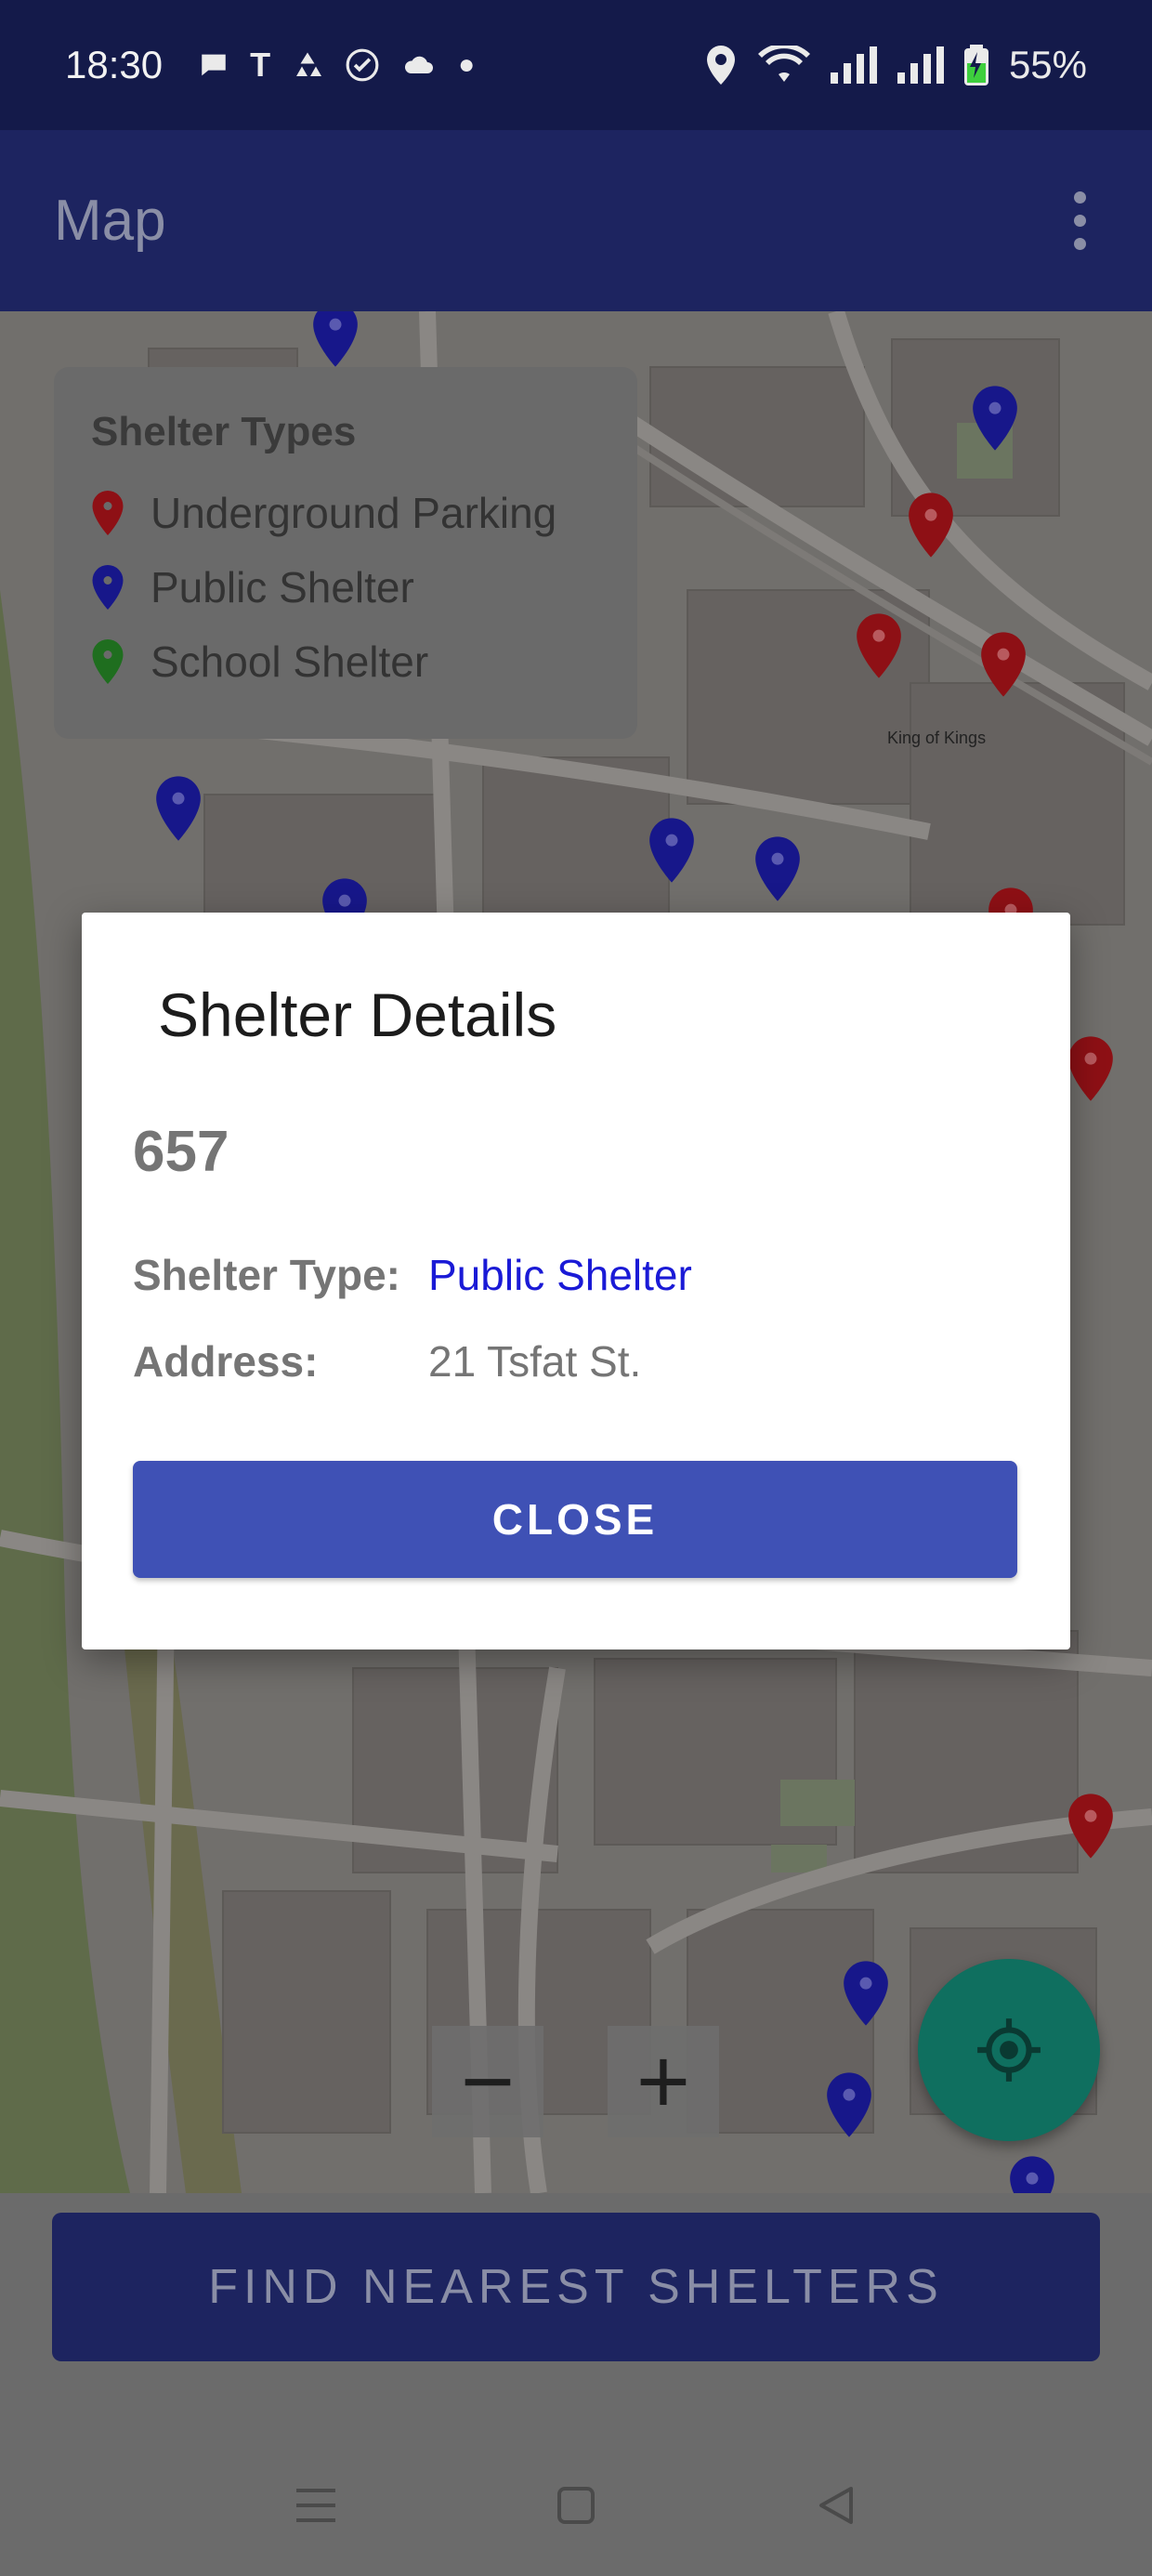 This screenshot has height=2576, width=1152. I want to click on legend-title: Shelter Types, so click(224, 431).